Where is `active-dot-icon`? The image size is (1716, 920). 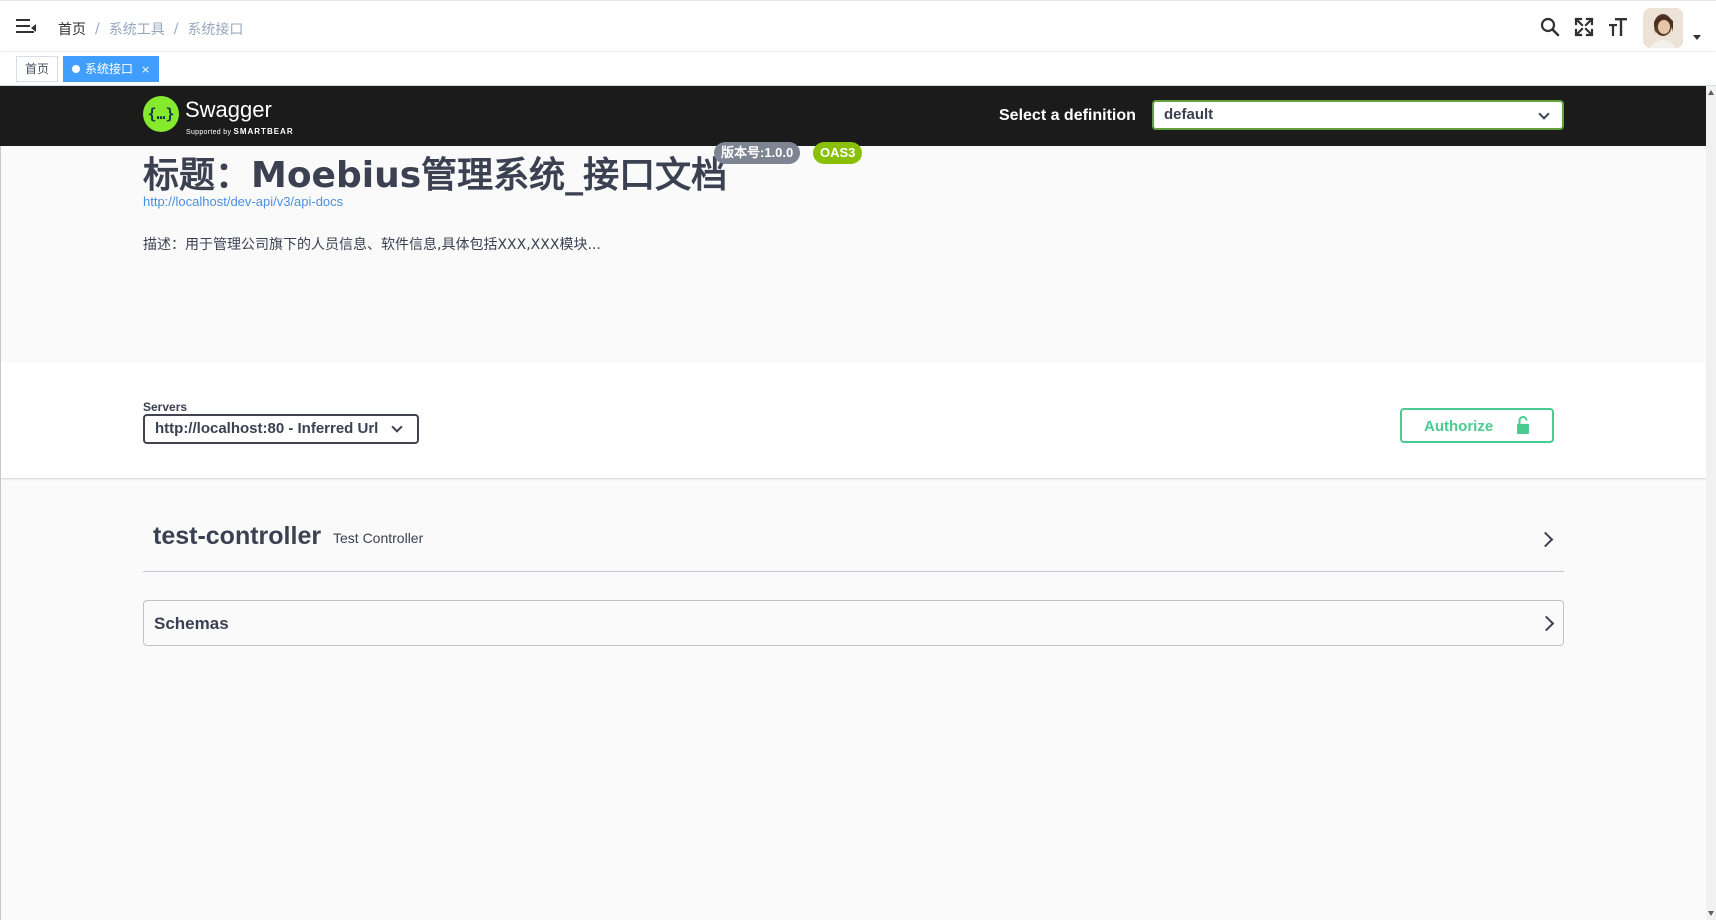
active-dot-icon is located at coordinates (76, 69).